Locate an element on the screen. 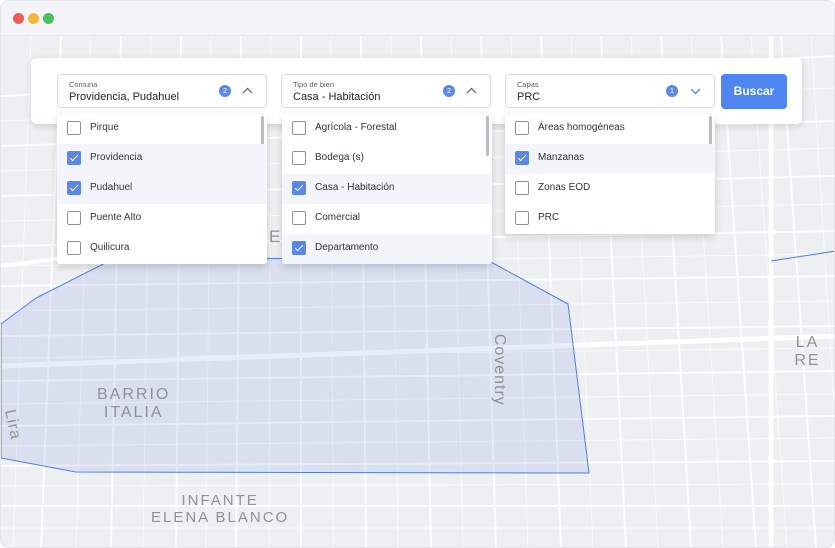 Image resolution: width=835 pixels, height=548 pixels. map-label-la-re: LA RE is located at coordinates (807, 351).